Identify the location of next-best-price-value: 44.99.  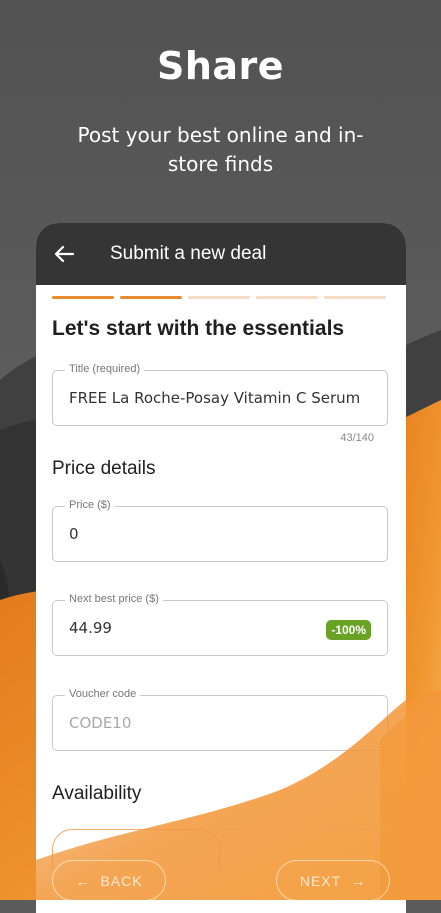
(90, 628).